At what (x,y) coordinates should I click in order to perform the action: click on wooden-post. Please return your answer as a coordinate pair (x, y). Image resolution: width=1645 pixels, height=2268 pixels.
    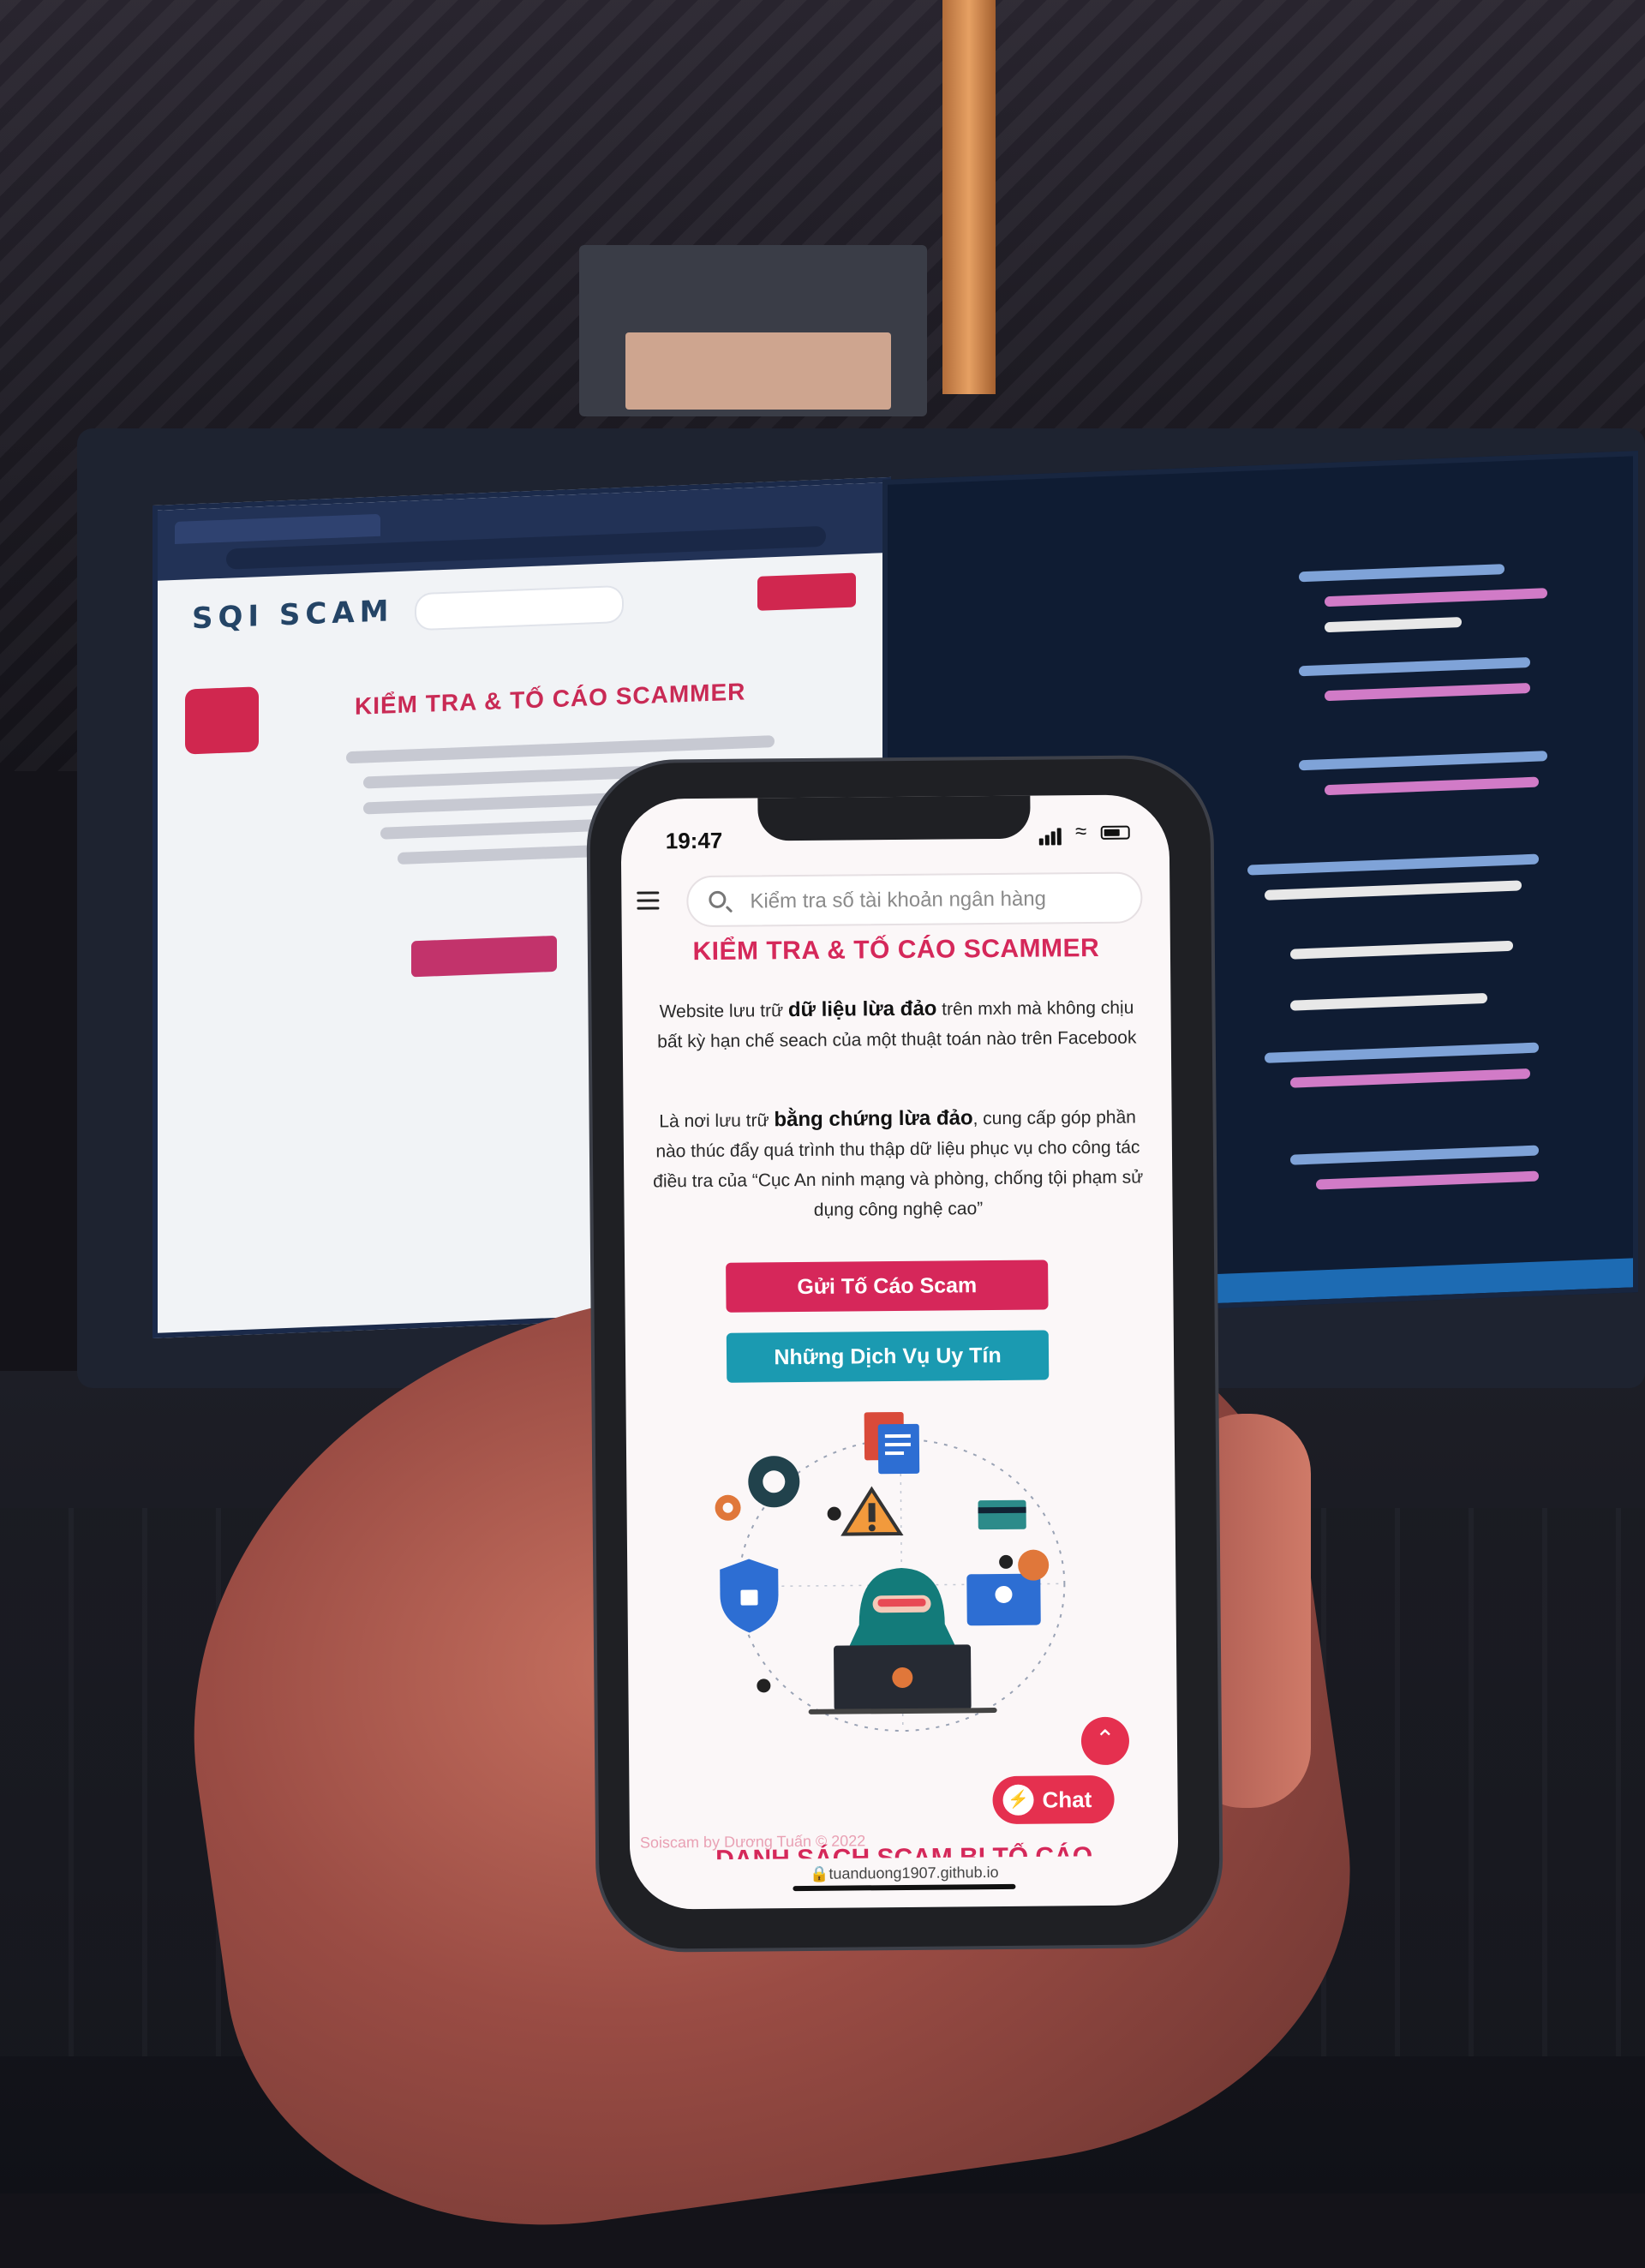
    Looking at the image, I should click on (969, 197).